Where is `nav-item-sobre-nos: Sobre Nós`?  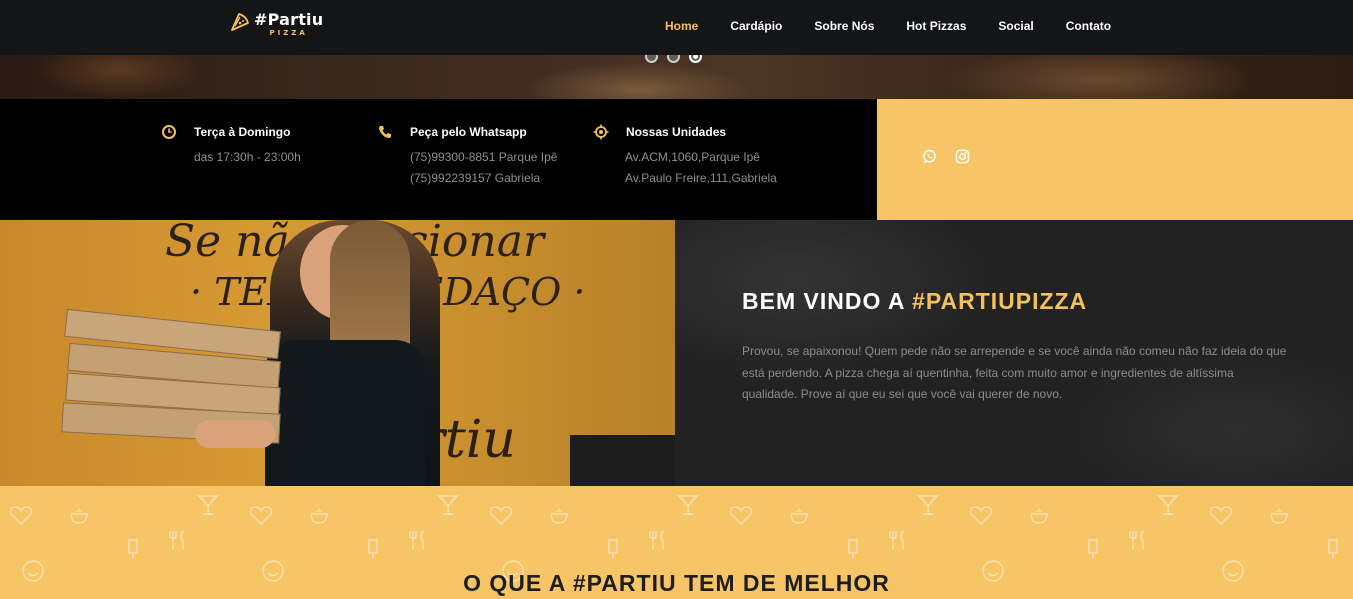
nav-item-sobre-nos: Sobre Nós is located at coordinates (844, 26).